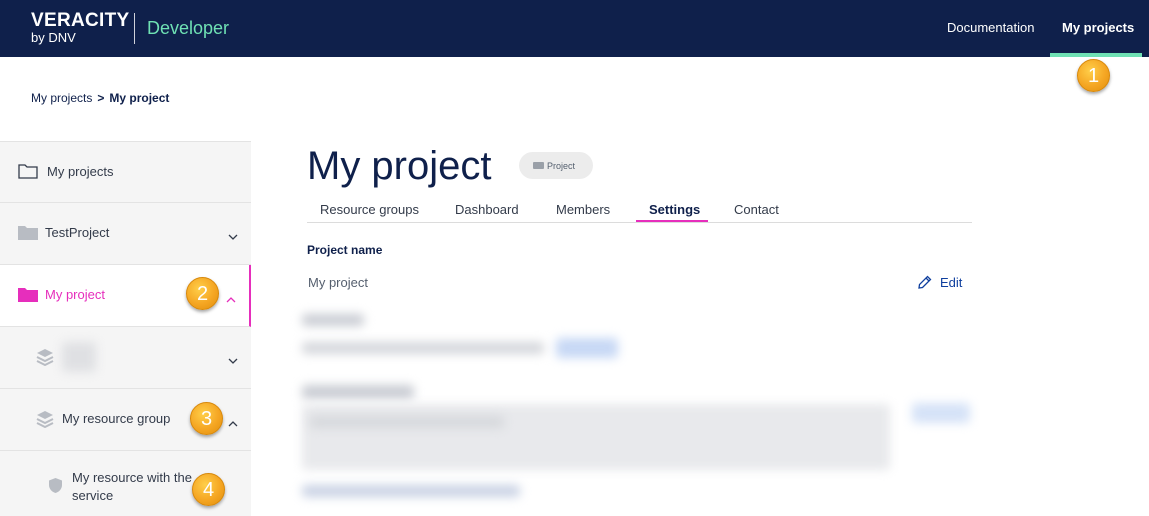  What do you see at coordinates (125, 358) in the screenshot?
I see `sidebar-item-resource-group-redacted` at bounding box center [125, 358].